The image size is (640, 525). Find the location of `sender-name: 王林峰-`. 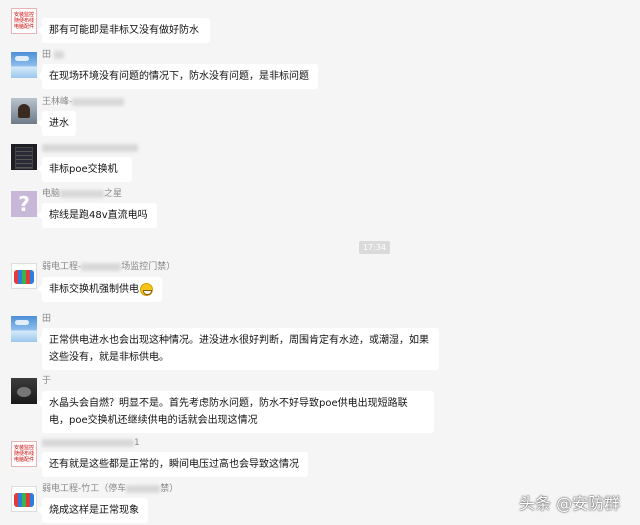

sender-name: 王林峰- is located at coordinates (83, 102).